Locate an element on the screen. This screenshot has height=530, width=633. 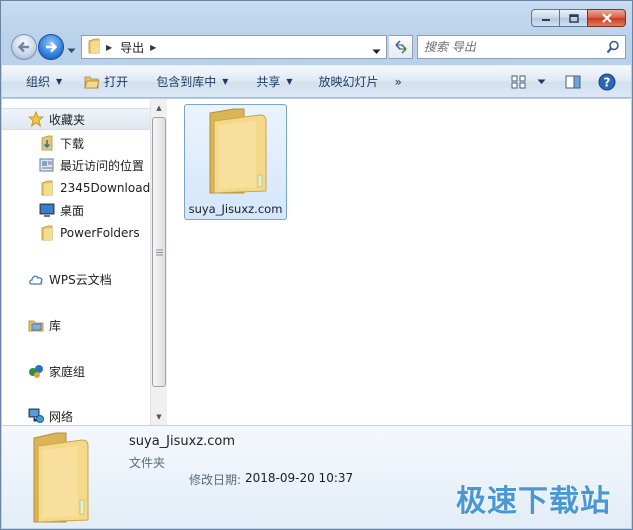
recent-pages-dropdown is located at coordinates (71, 50).